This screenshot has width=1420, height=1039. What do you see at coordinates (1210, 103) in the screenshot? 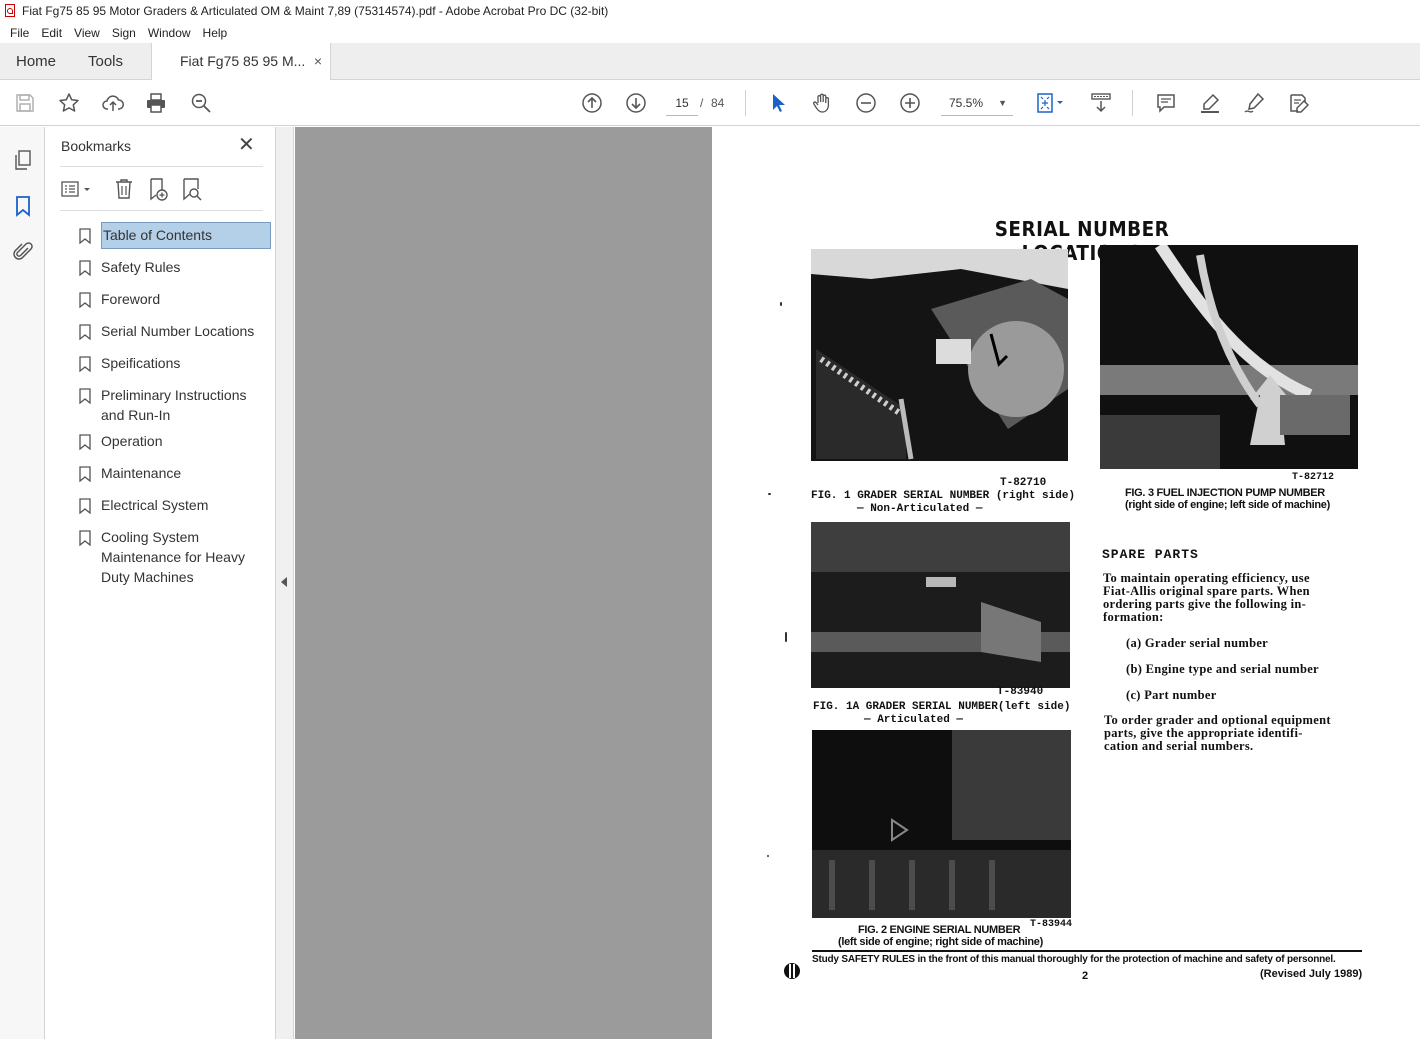
I see `highlight-pen-icon` at bounding box center [1210, 103].